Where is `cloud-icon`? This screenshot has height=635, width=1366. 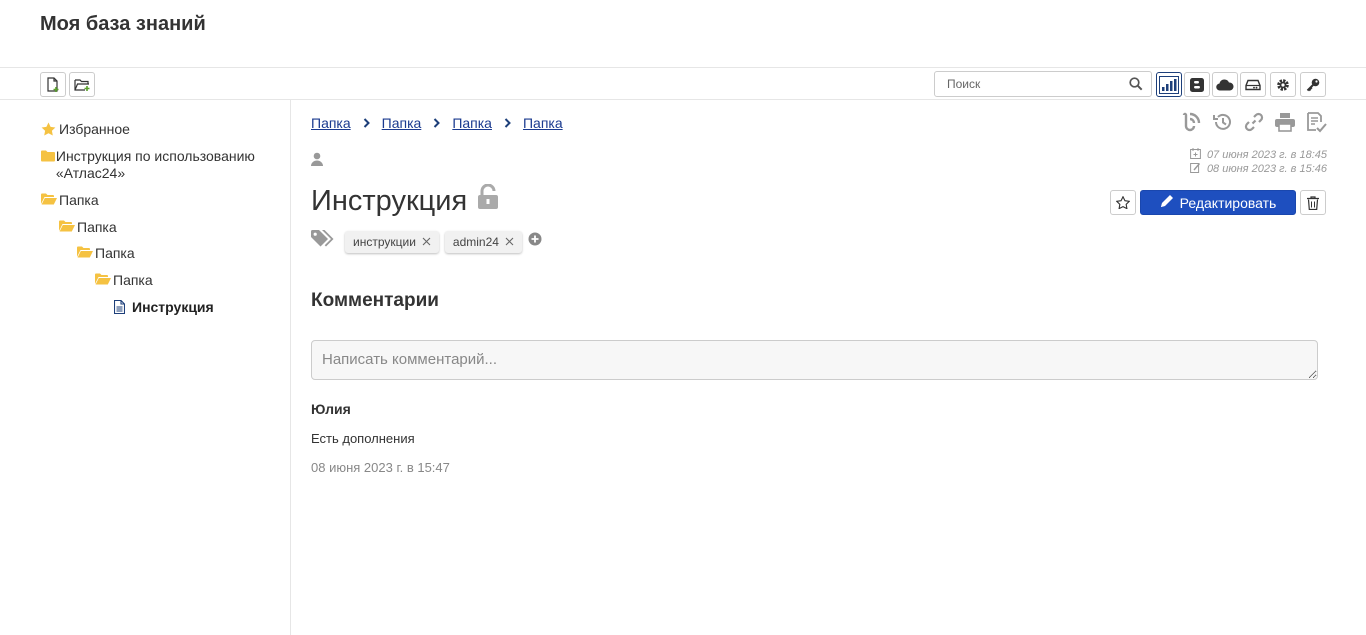 cloud-icon is located at coordinates (1225, 84).